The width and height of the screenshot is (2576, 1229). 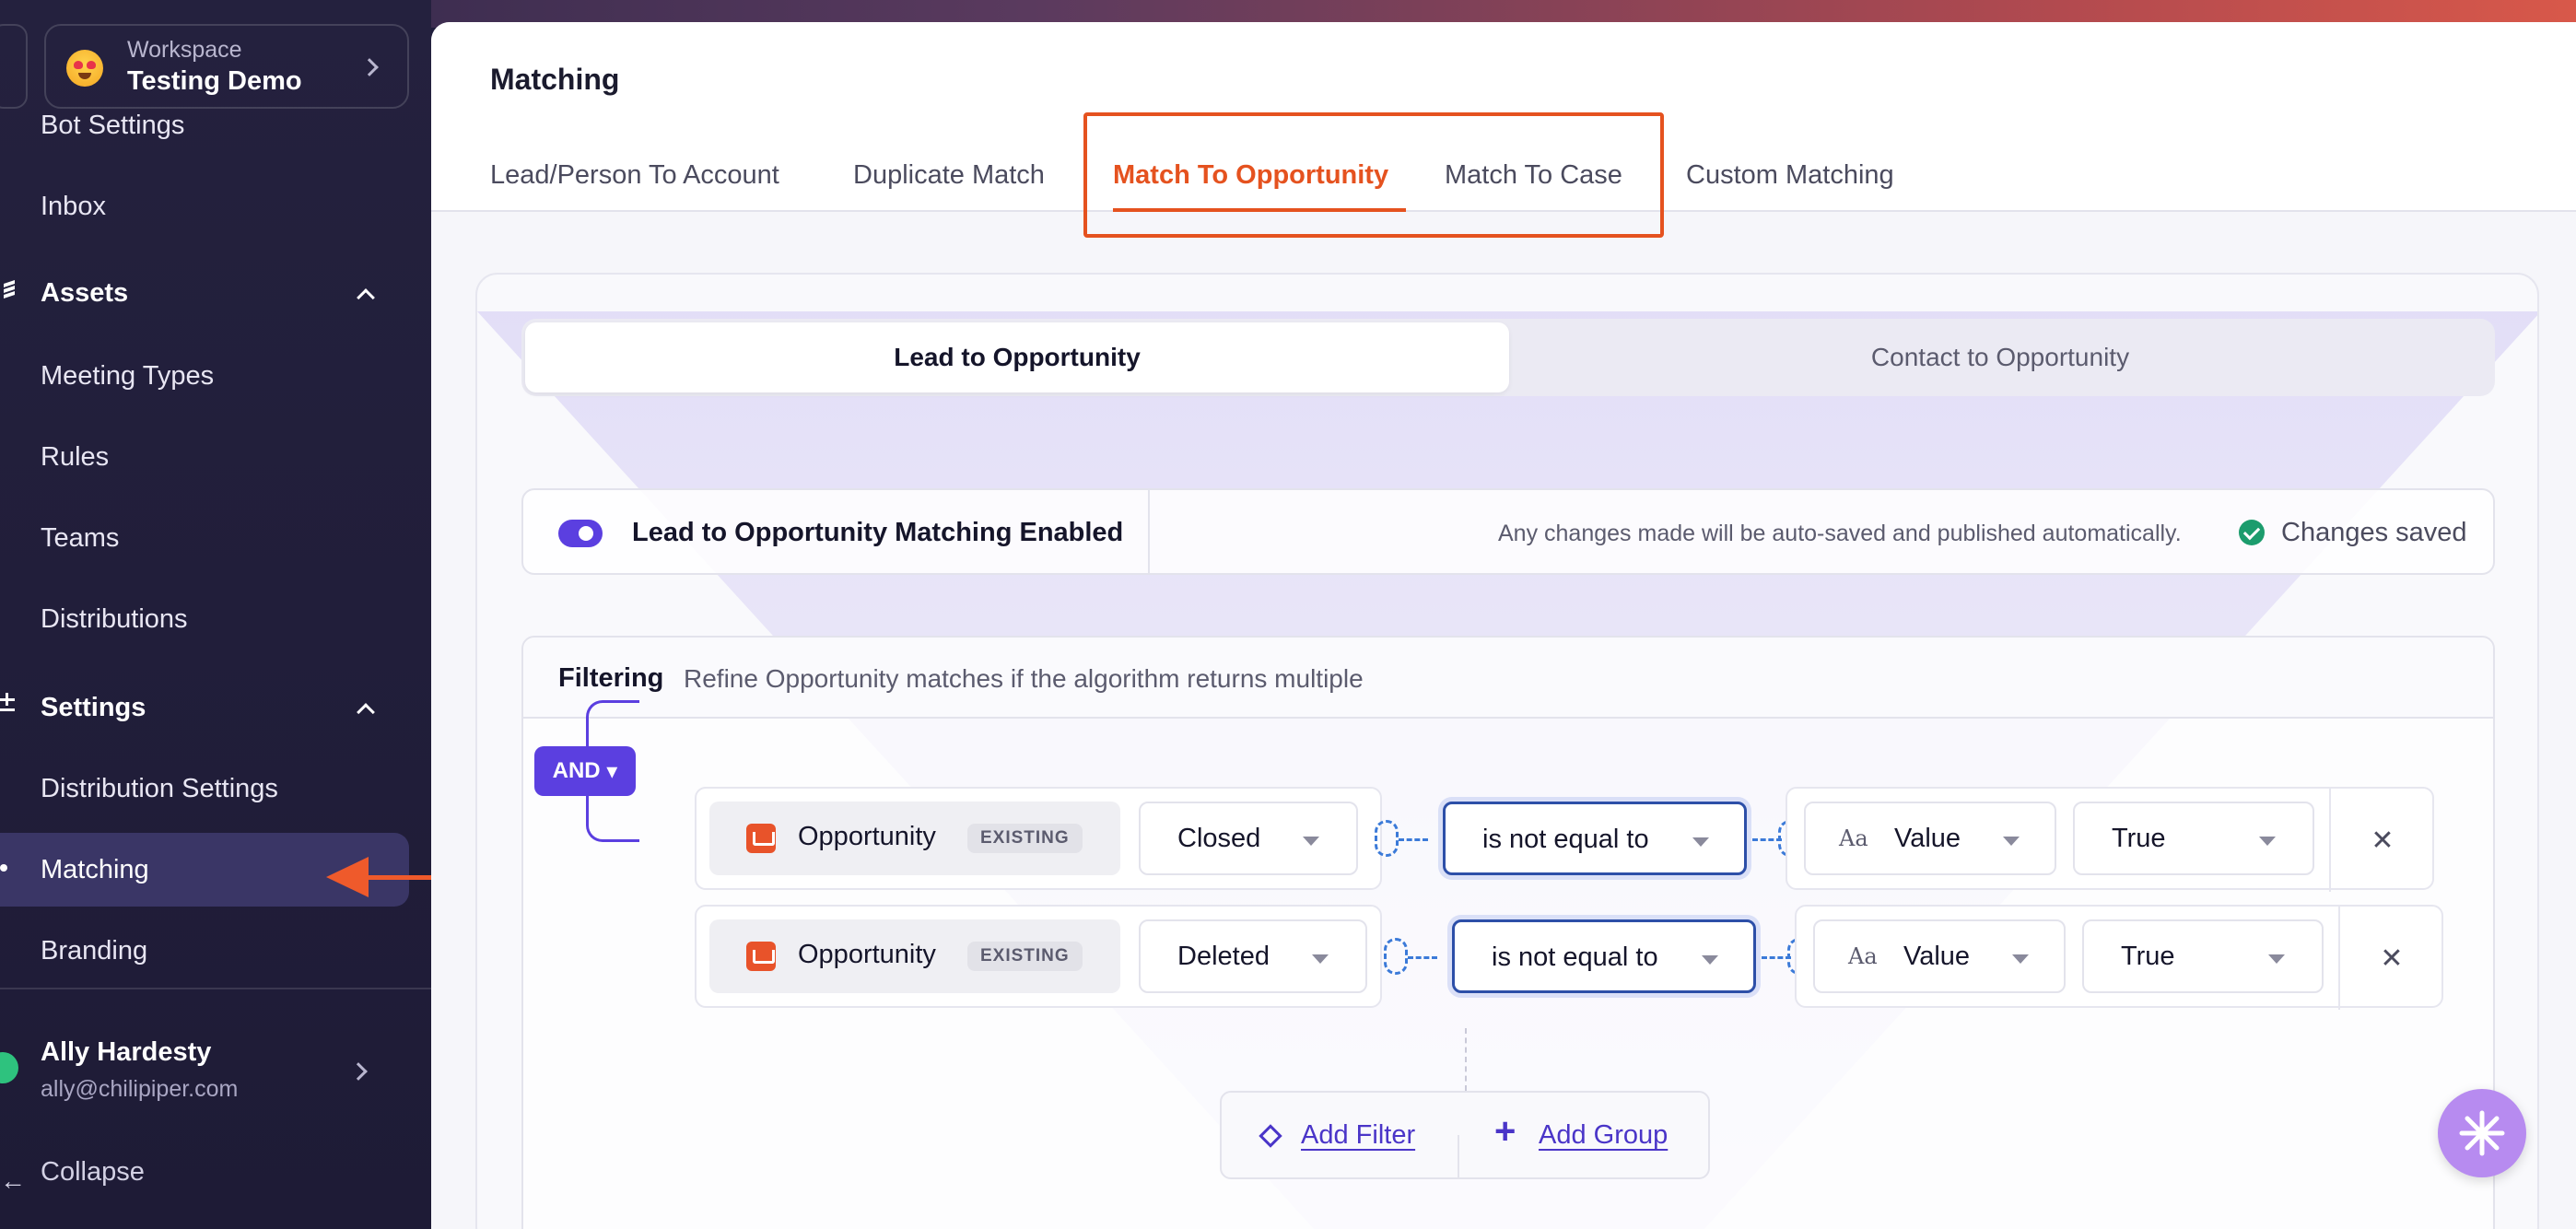 I want to click on field-select: Closed, so click(x=1248, y=838).